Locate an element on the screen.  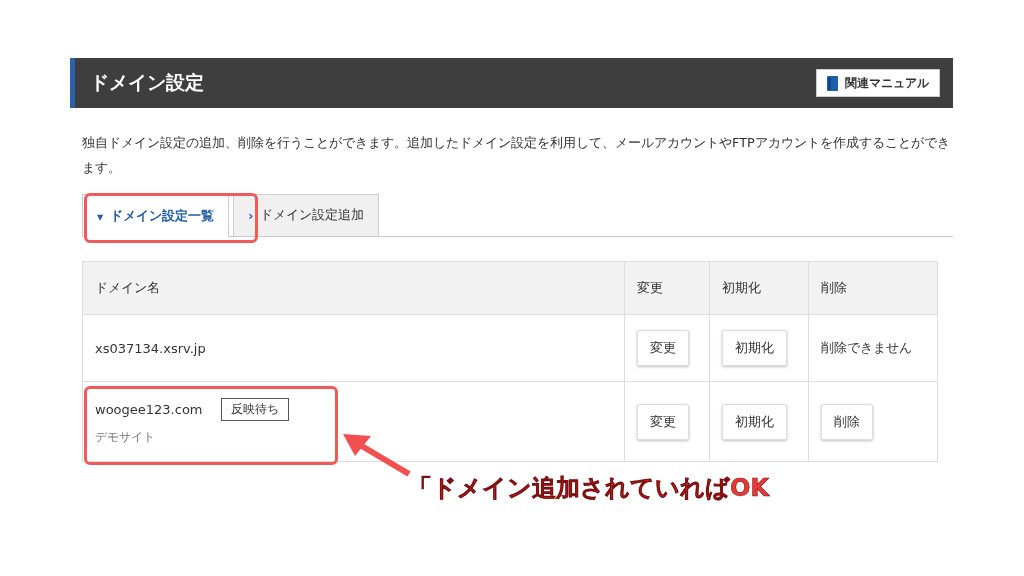
tab: ▾ ドメイン設定一覧 is located at coordinates (156, 215).